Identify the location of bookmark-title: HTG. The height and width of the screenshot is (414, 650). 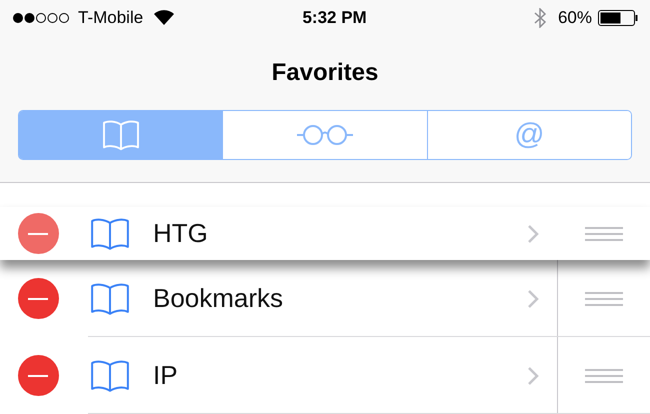
(181, 233).